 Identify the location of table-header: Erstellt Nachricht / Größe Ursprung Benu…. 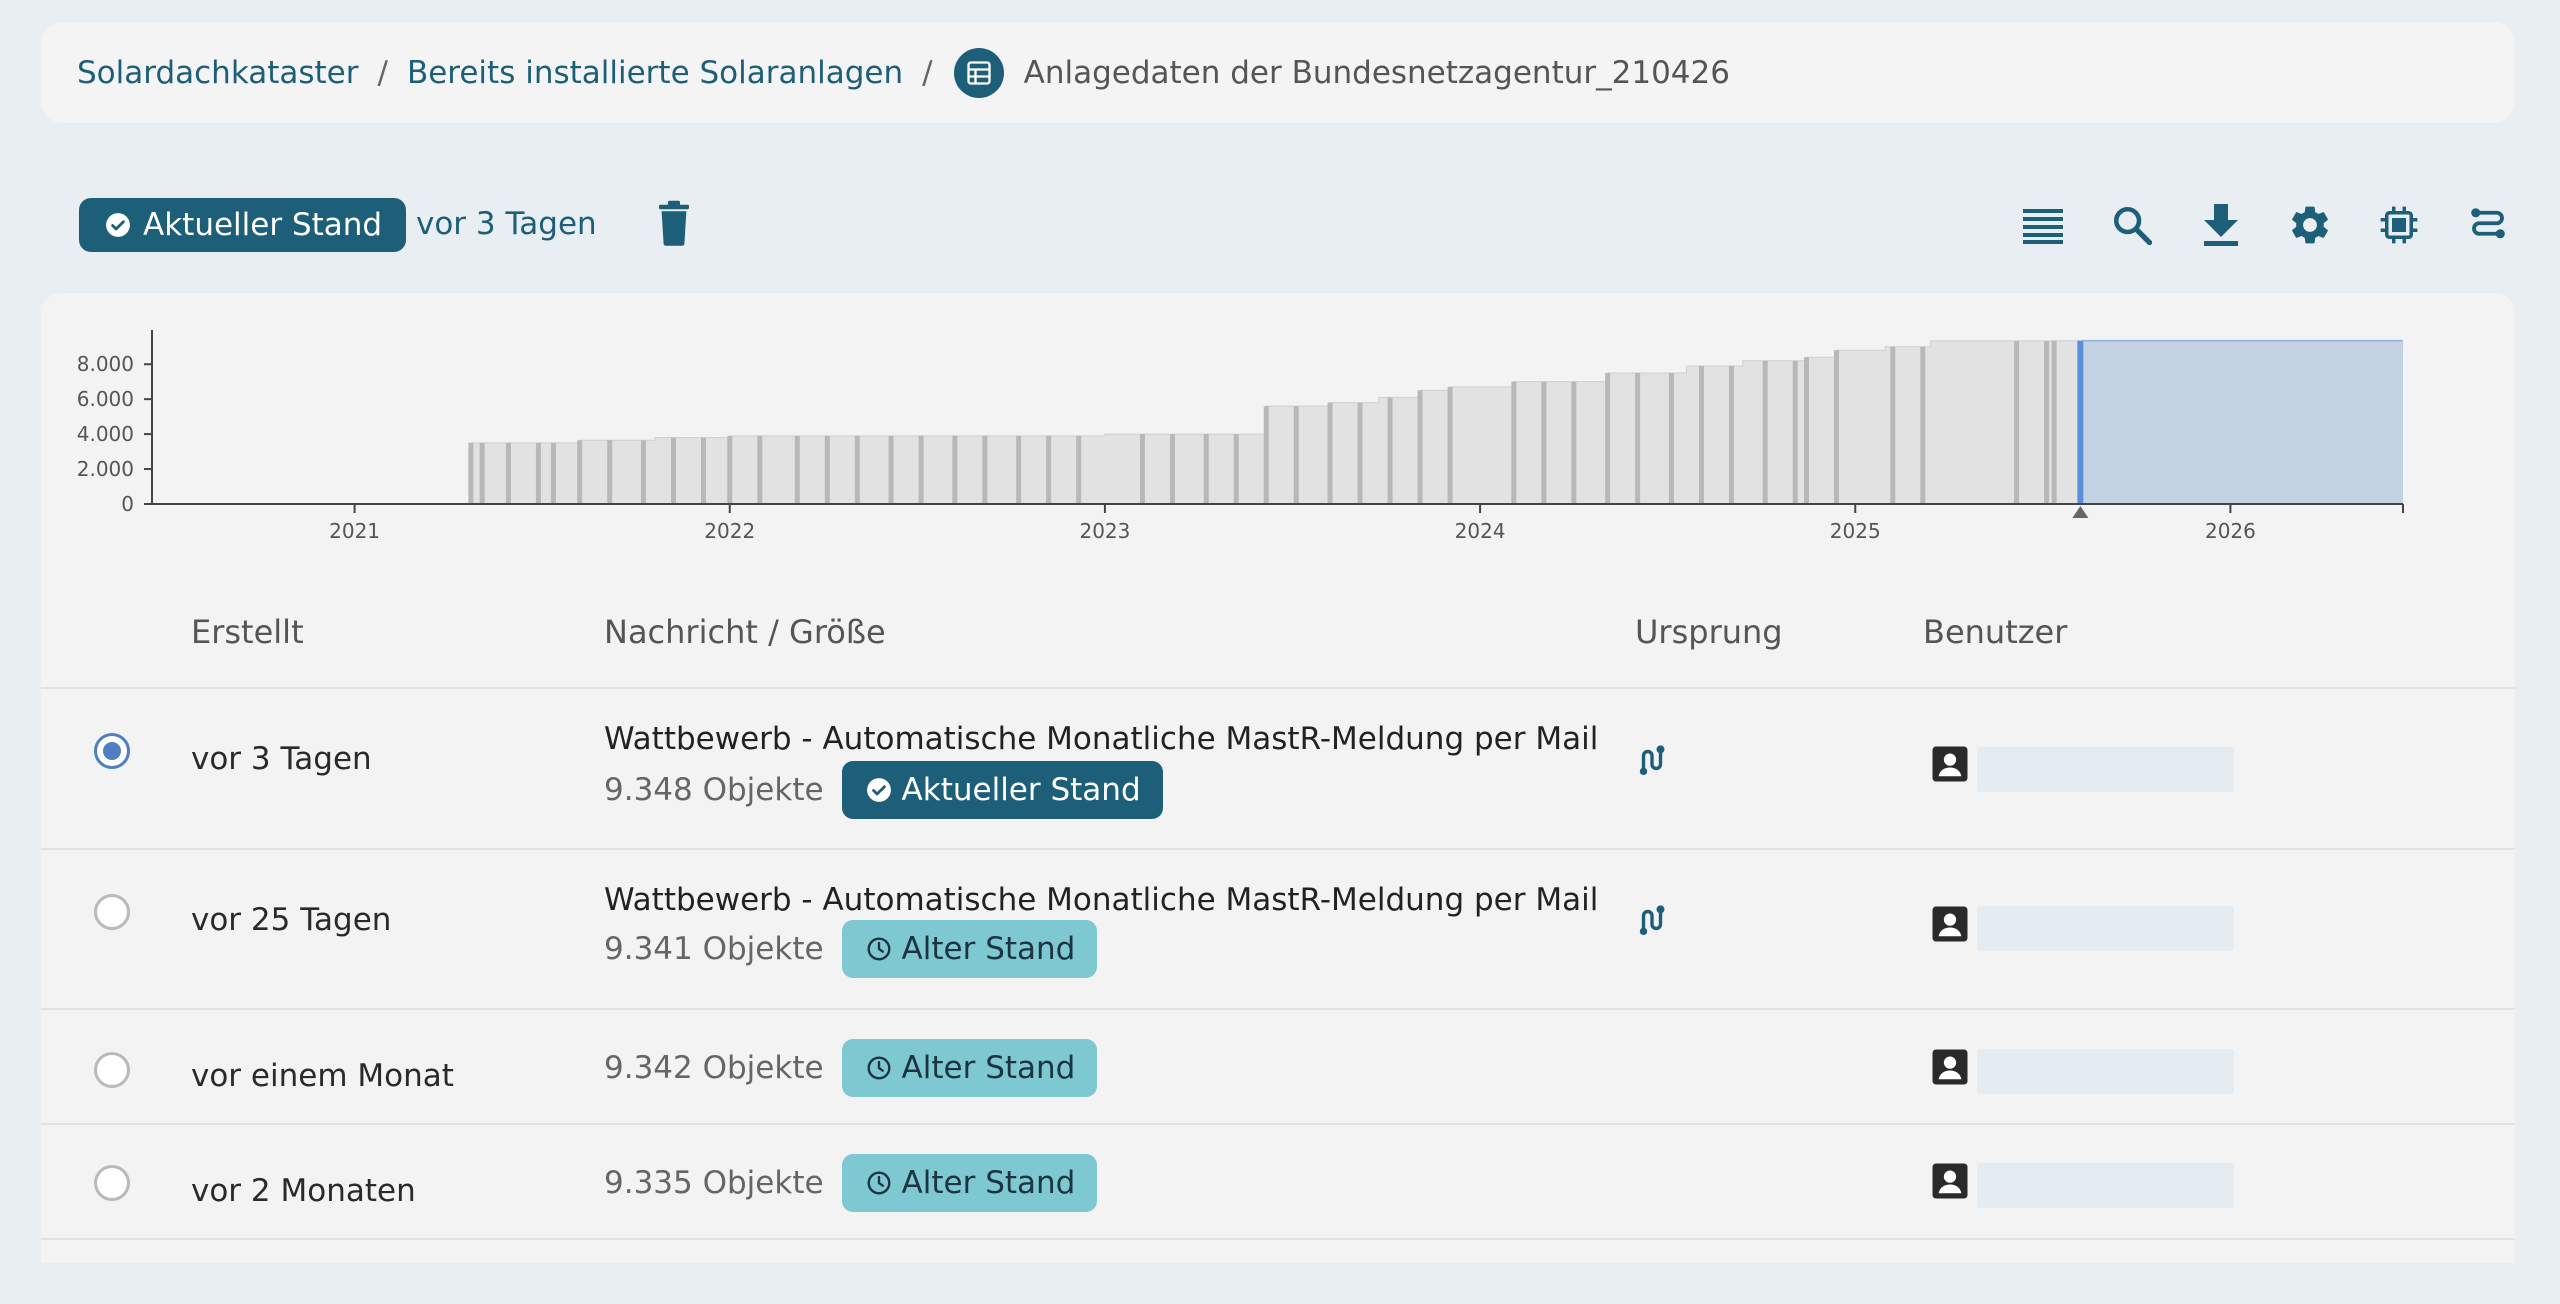
(1278, 651).